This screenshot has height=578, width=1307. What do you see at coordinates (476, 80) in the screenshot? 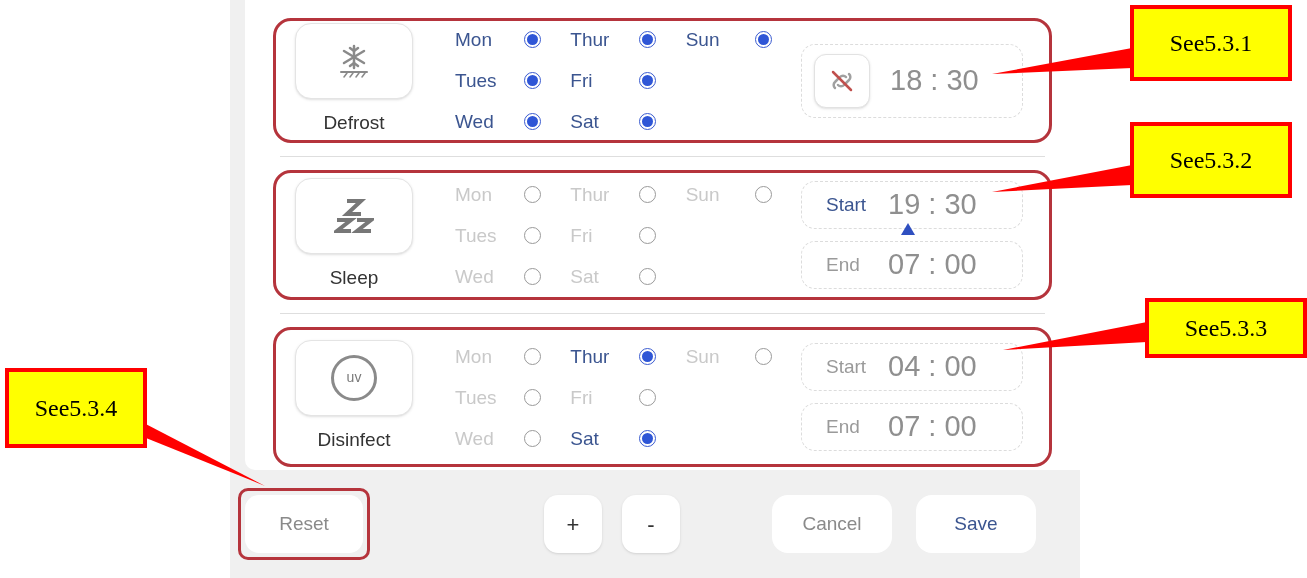
I see `day-label: Tues` at bounding box center [476, 80].